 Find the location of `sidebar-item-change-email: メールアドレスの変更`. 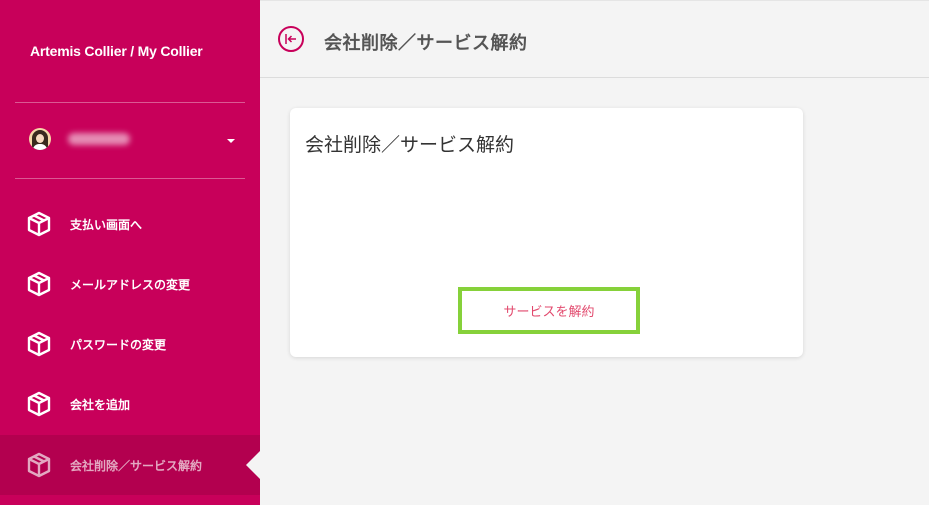

sidebar-item-change-email: メールアドレスの変更 is located at coordinates (130, 284).